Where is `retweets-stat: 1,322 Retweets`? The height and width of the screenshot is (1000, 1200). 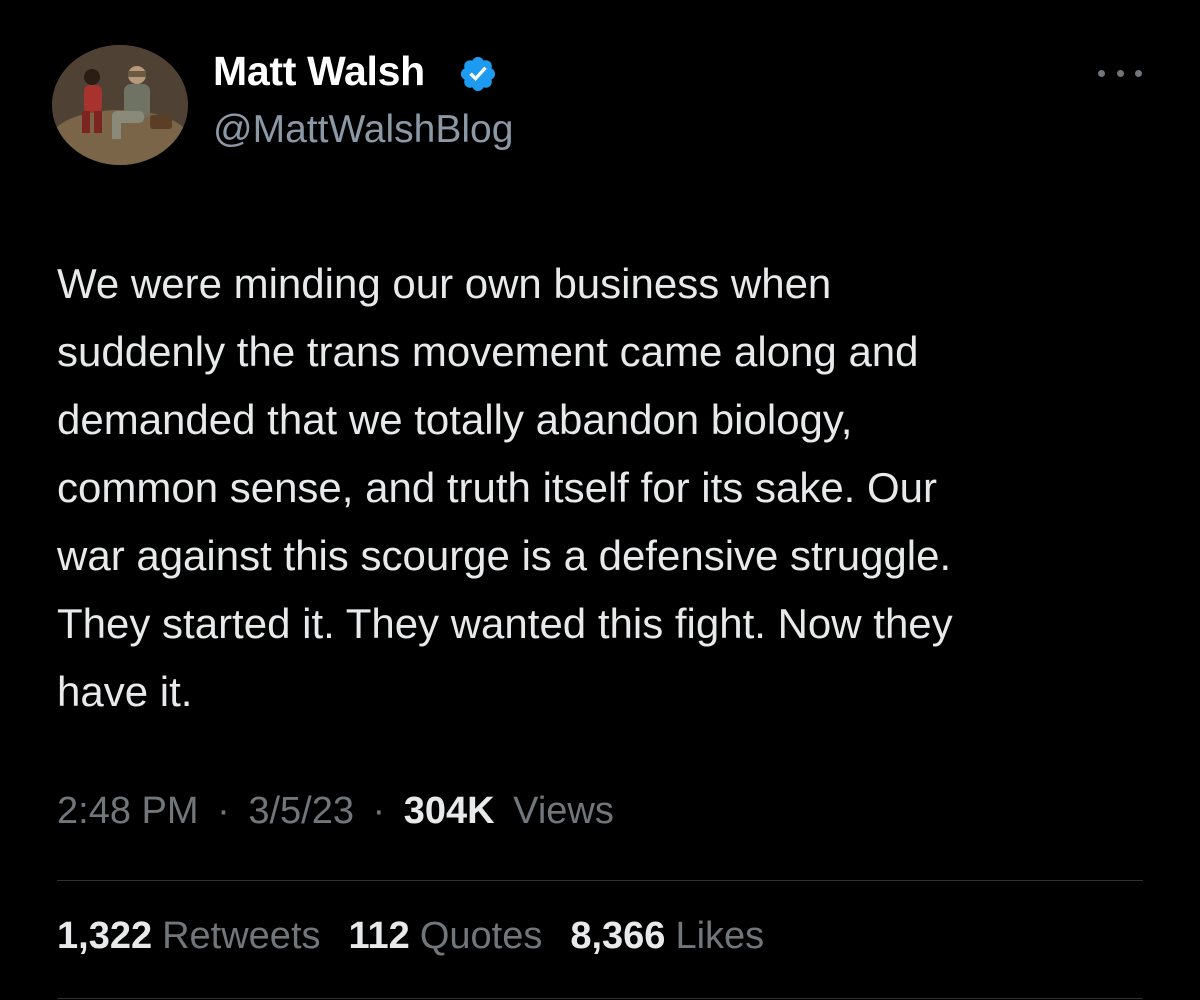 retweets-stat: 1,322 Retweets is located at coordinates (189, 936).